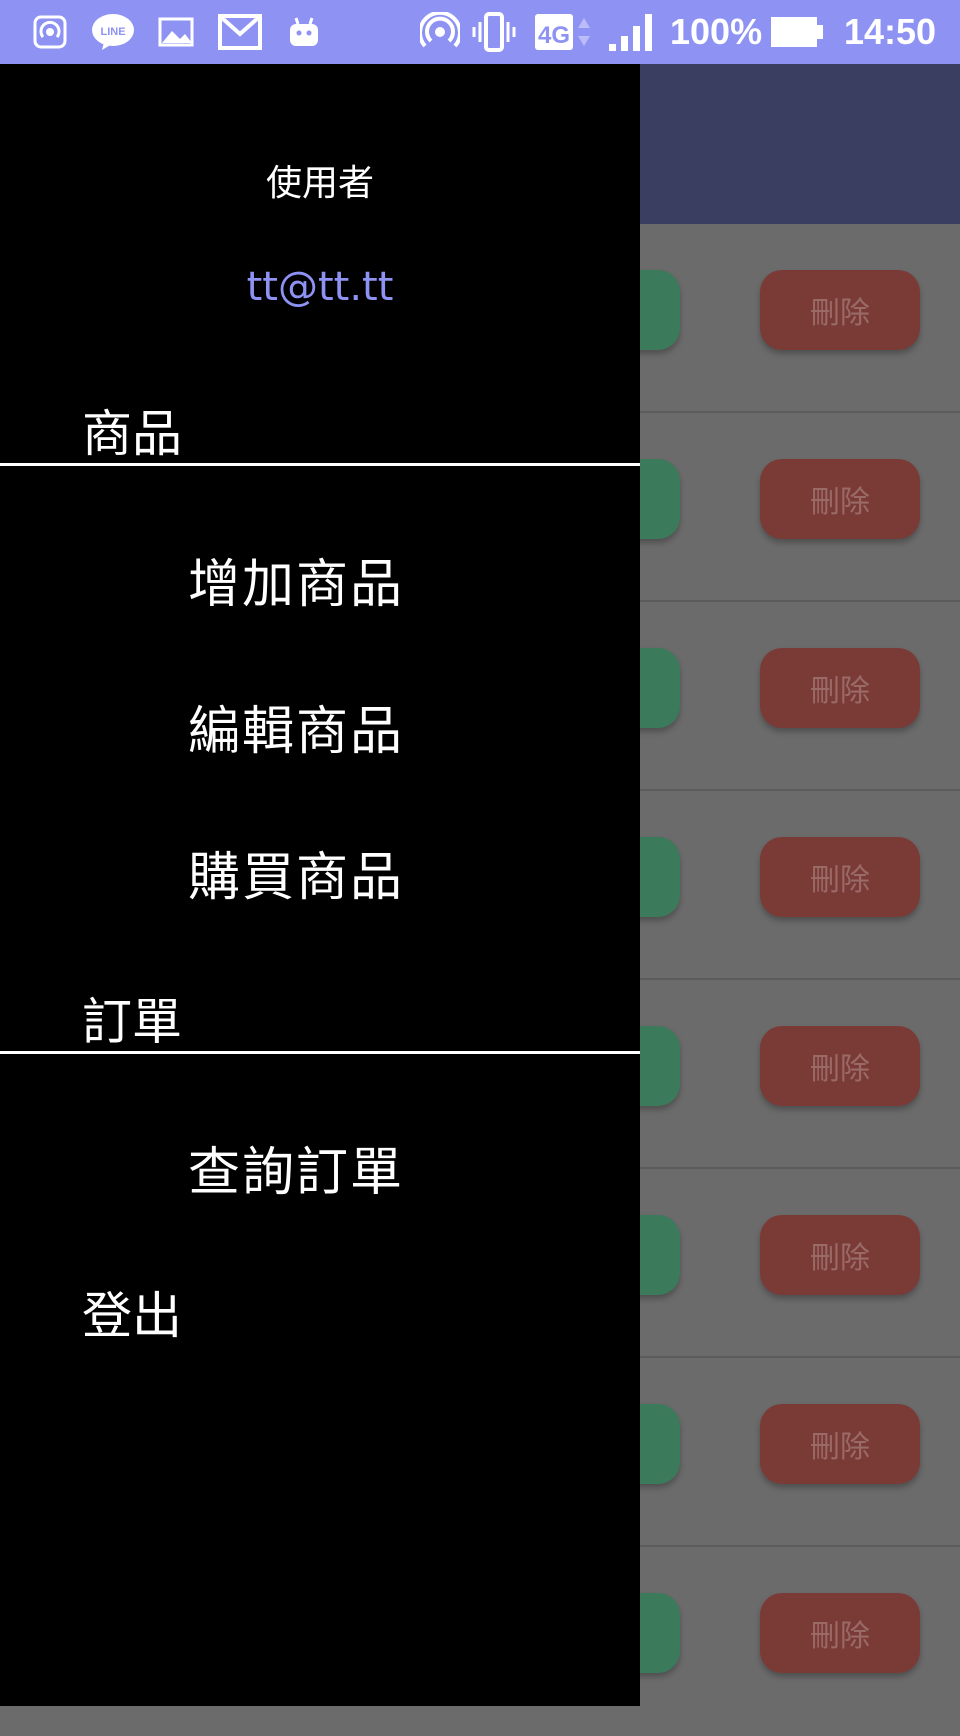  I want to click on menu-item-add-product: 增加商品, so click(296, 579).